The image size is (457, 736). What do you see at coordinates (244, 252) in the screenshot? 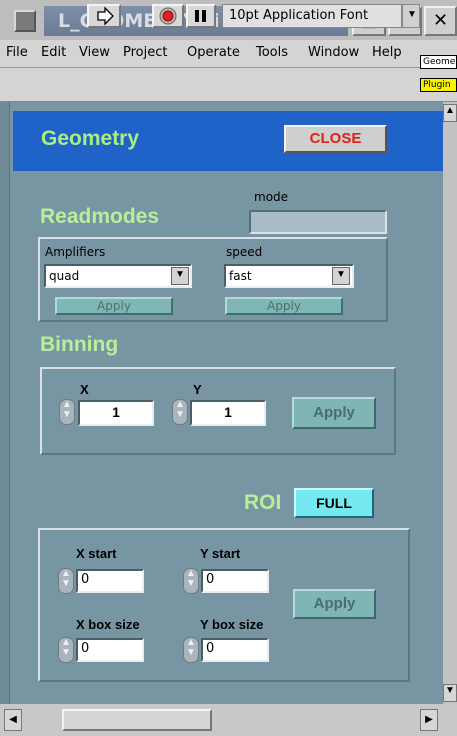
I see `speed-label: speed` at bounding box center [244, 252].